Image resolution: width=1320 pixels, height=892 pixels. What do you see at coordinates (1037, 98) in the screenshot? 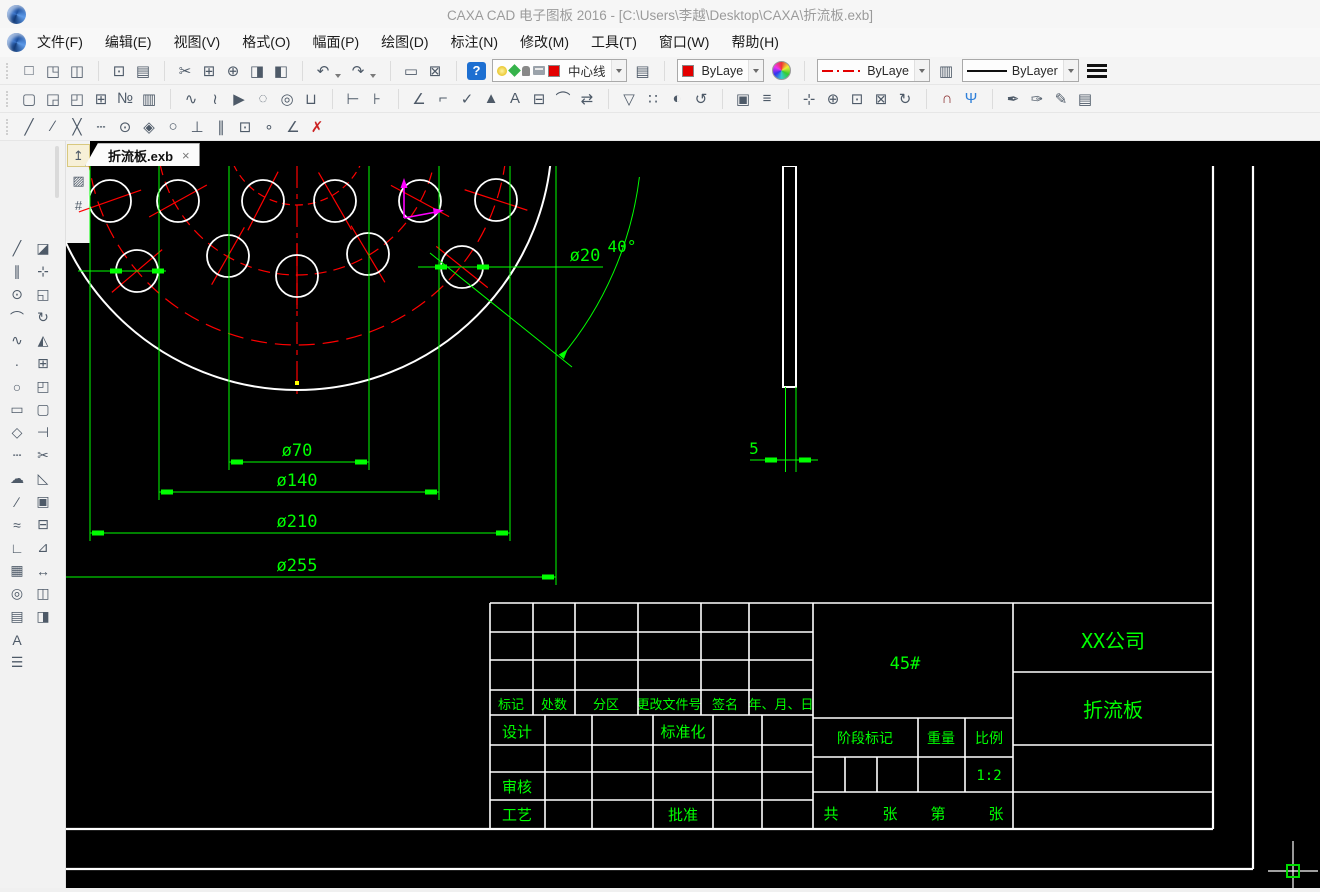
I see `format-brush-icon: ✑` at bounding box center [1037, 98].